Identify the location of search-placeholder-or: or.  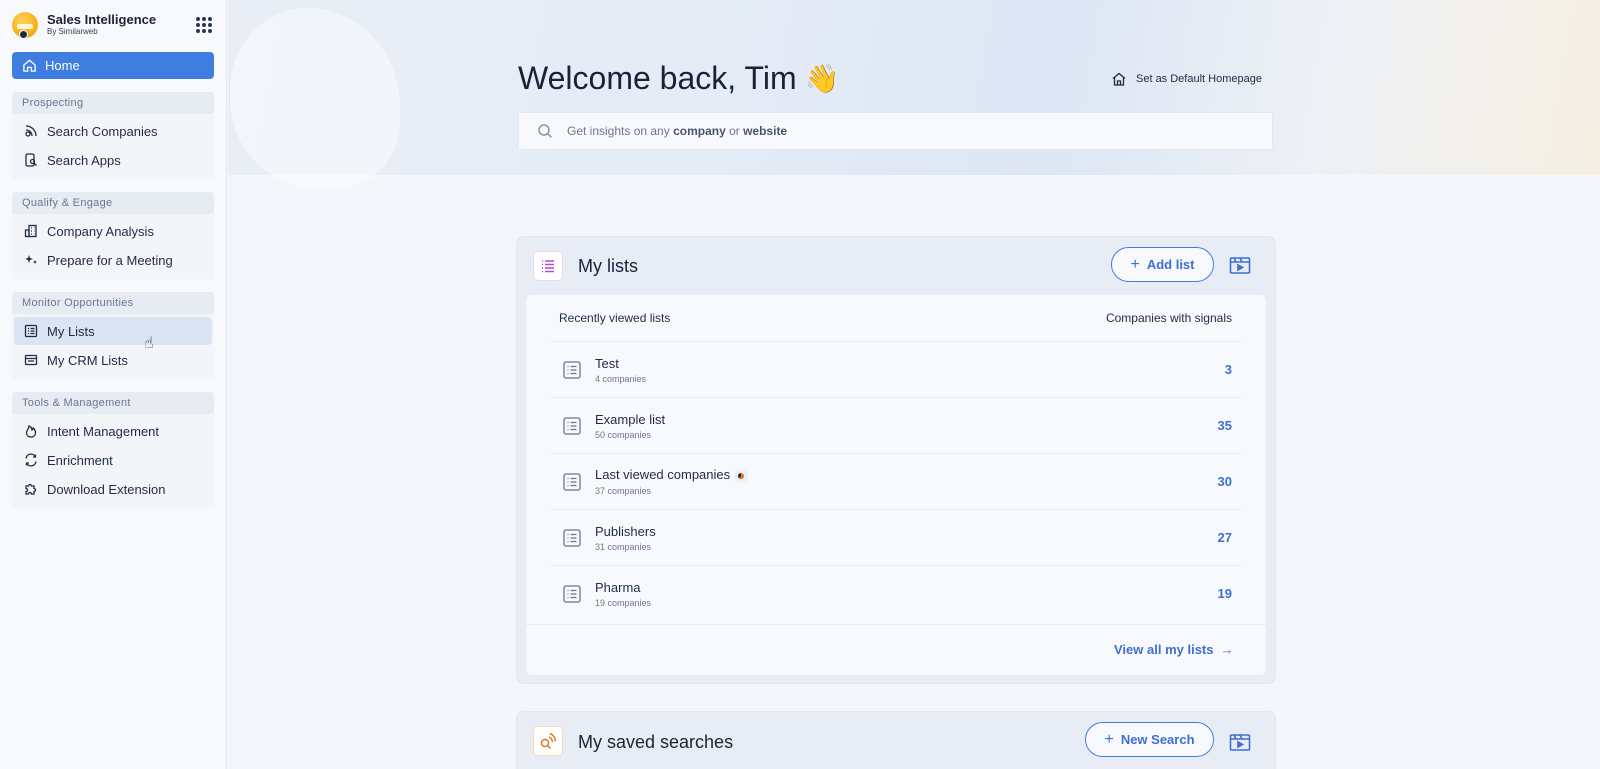
(734, 131).